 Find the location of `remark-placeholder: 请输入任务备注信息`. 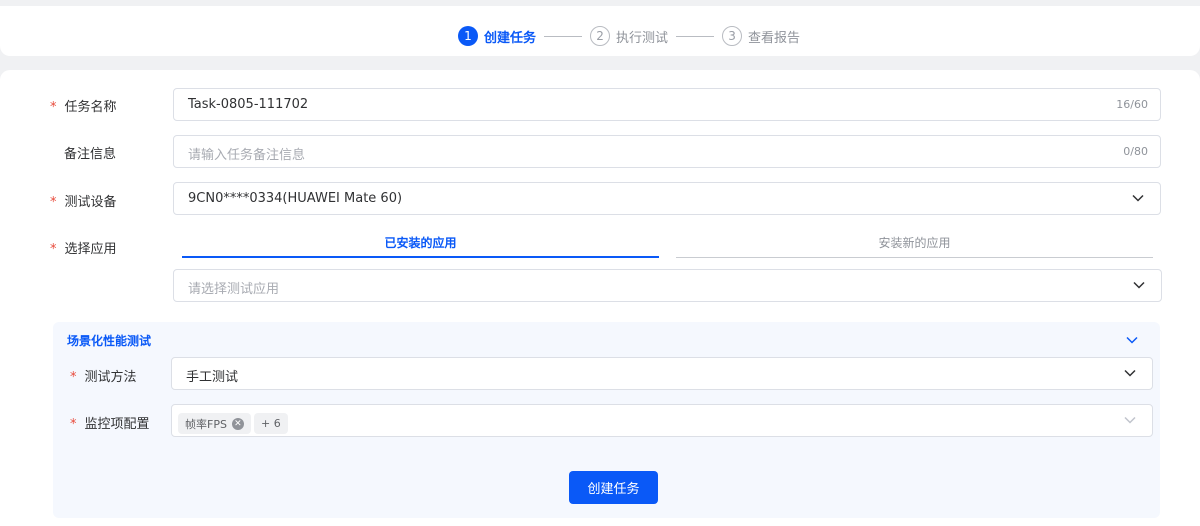

remark-placeholder: 请输入任务备注信息 is located at coordinates (247, 155).